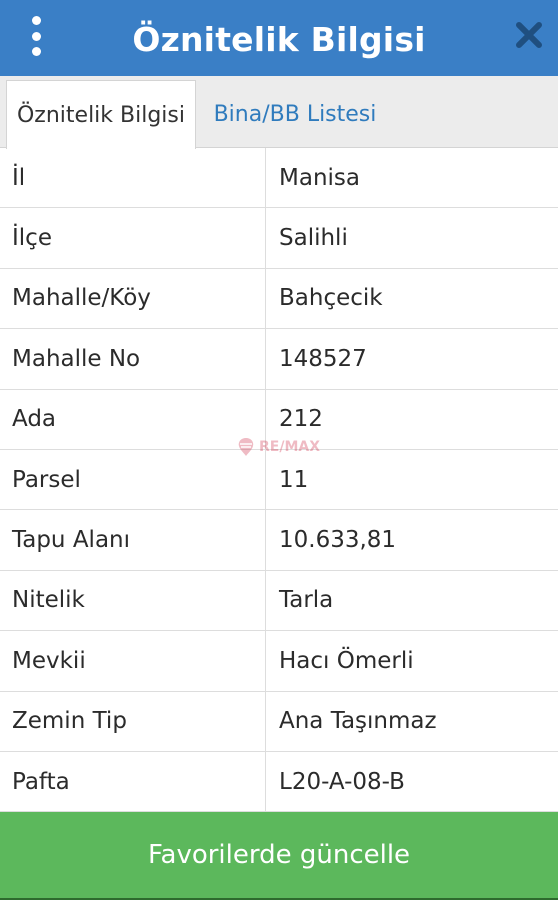  What do you see at coordinates (323, 358) in the screenshot?
I see `row-value: 148527` at bounding box center [323, 358].